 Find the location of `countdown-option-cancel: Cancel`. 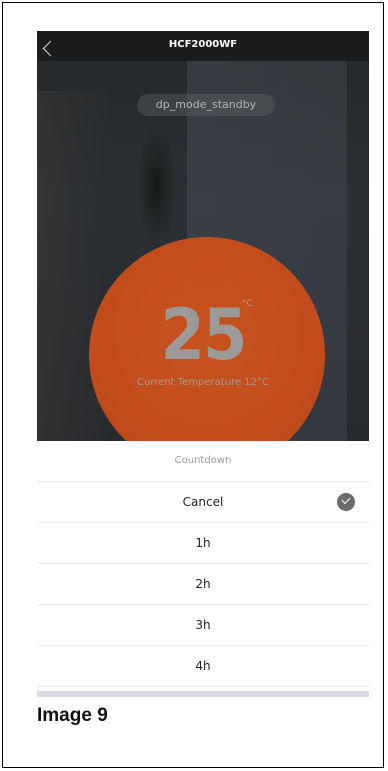

countdown-option-cancel: Cancel is located at coordinates (203, 502).